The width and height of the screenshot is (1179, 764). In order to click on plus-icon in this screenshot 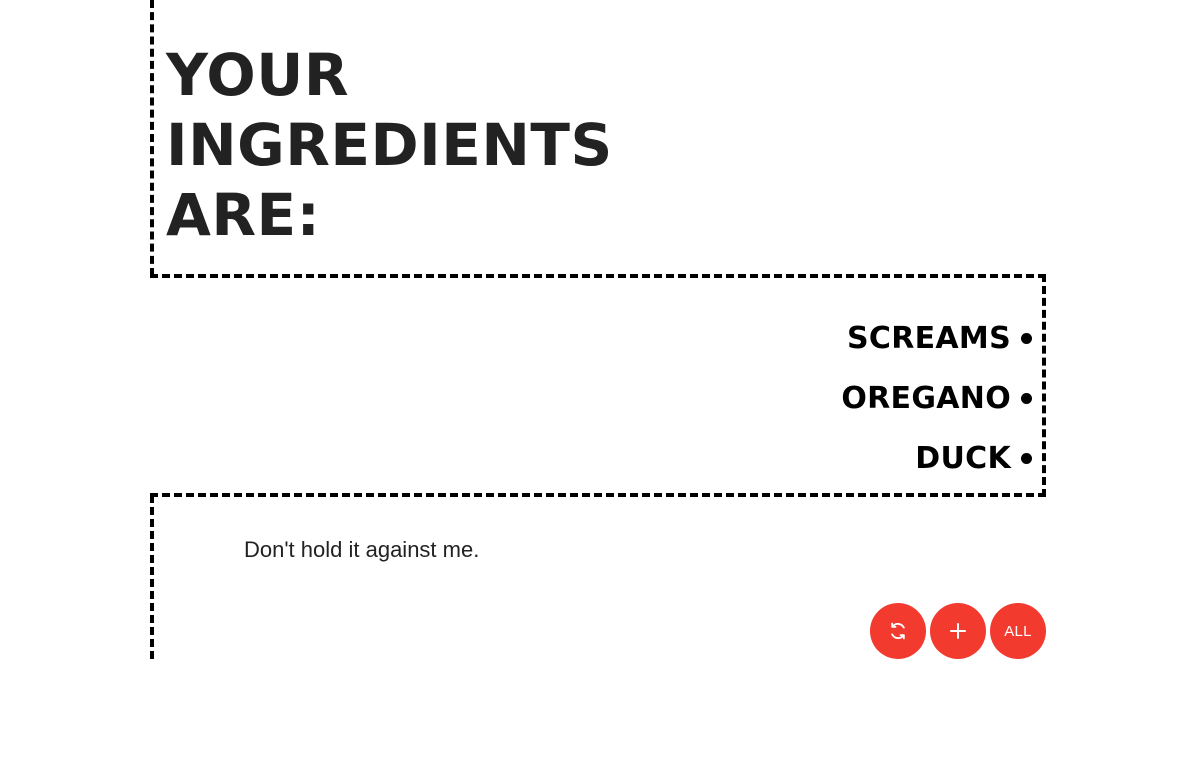, I will do `click(958, 631)`.